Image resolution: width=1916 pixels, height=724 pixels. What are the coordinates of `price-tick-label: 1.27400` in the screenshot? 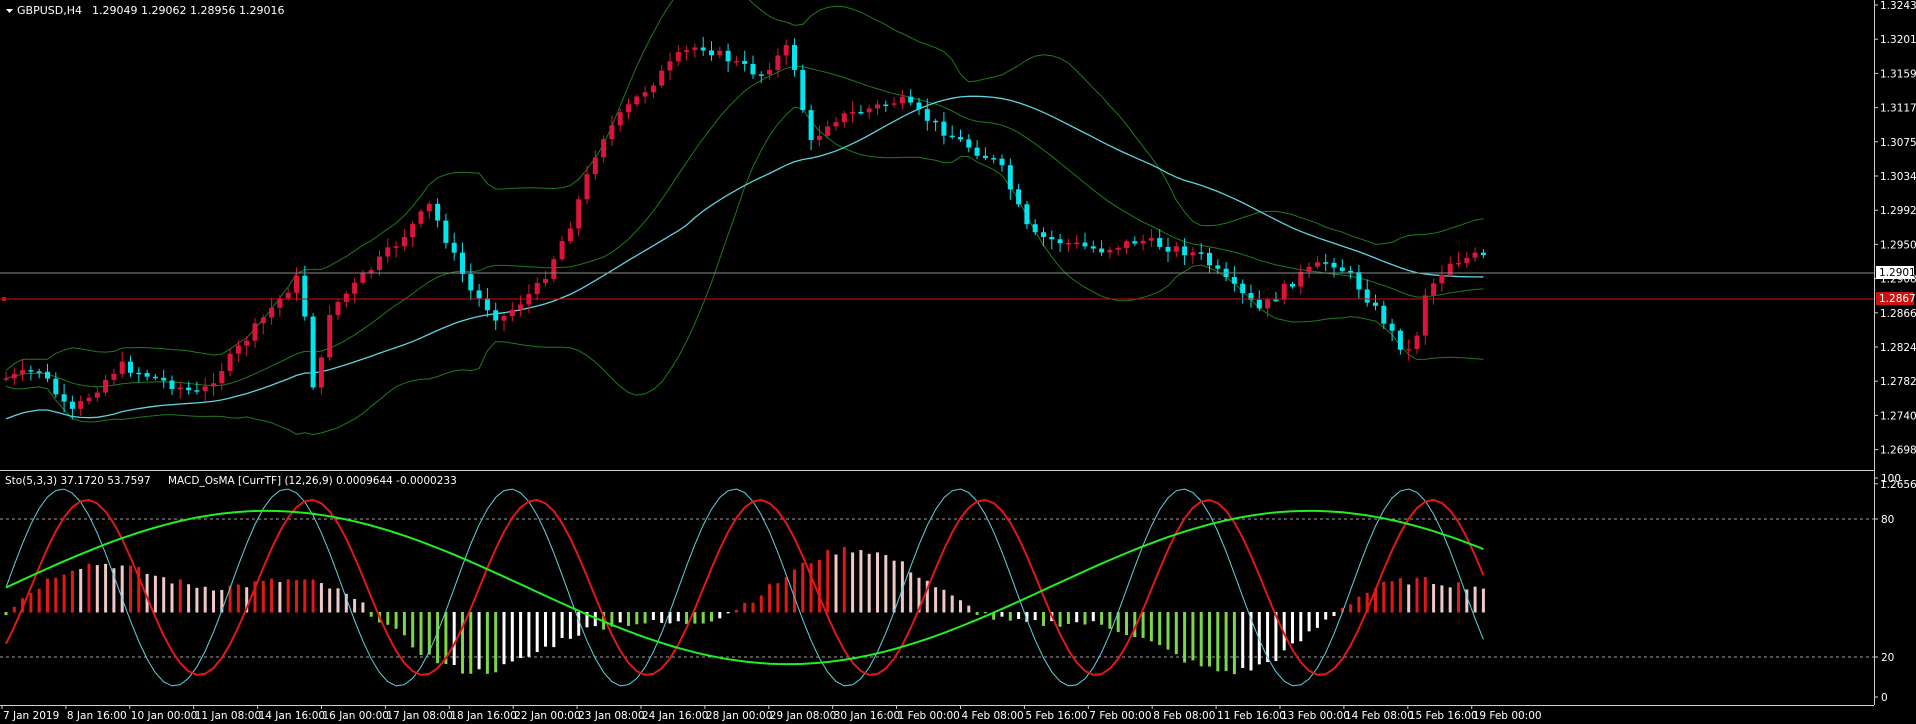 It's located at (1898, 416).